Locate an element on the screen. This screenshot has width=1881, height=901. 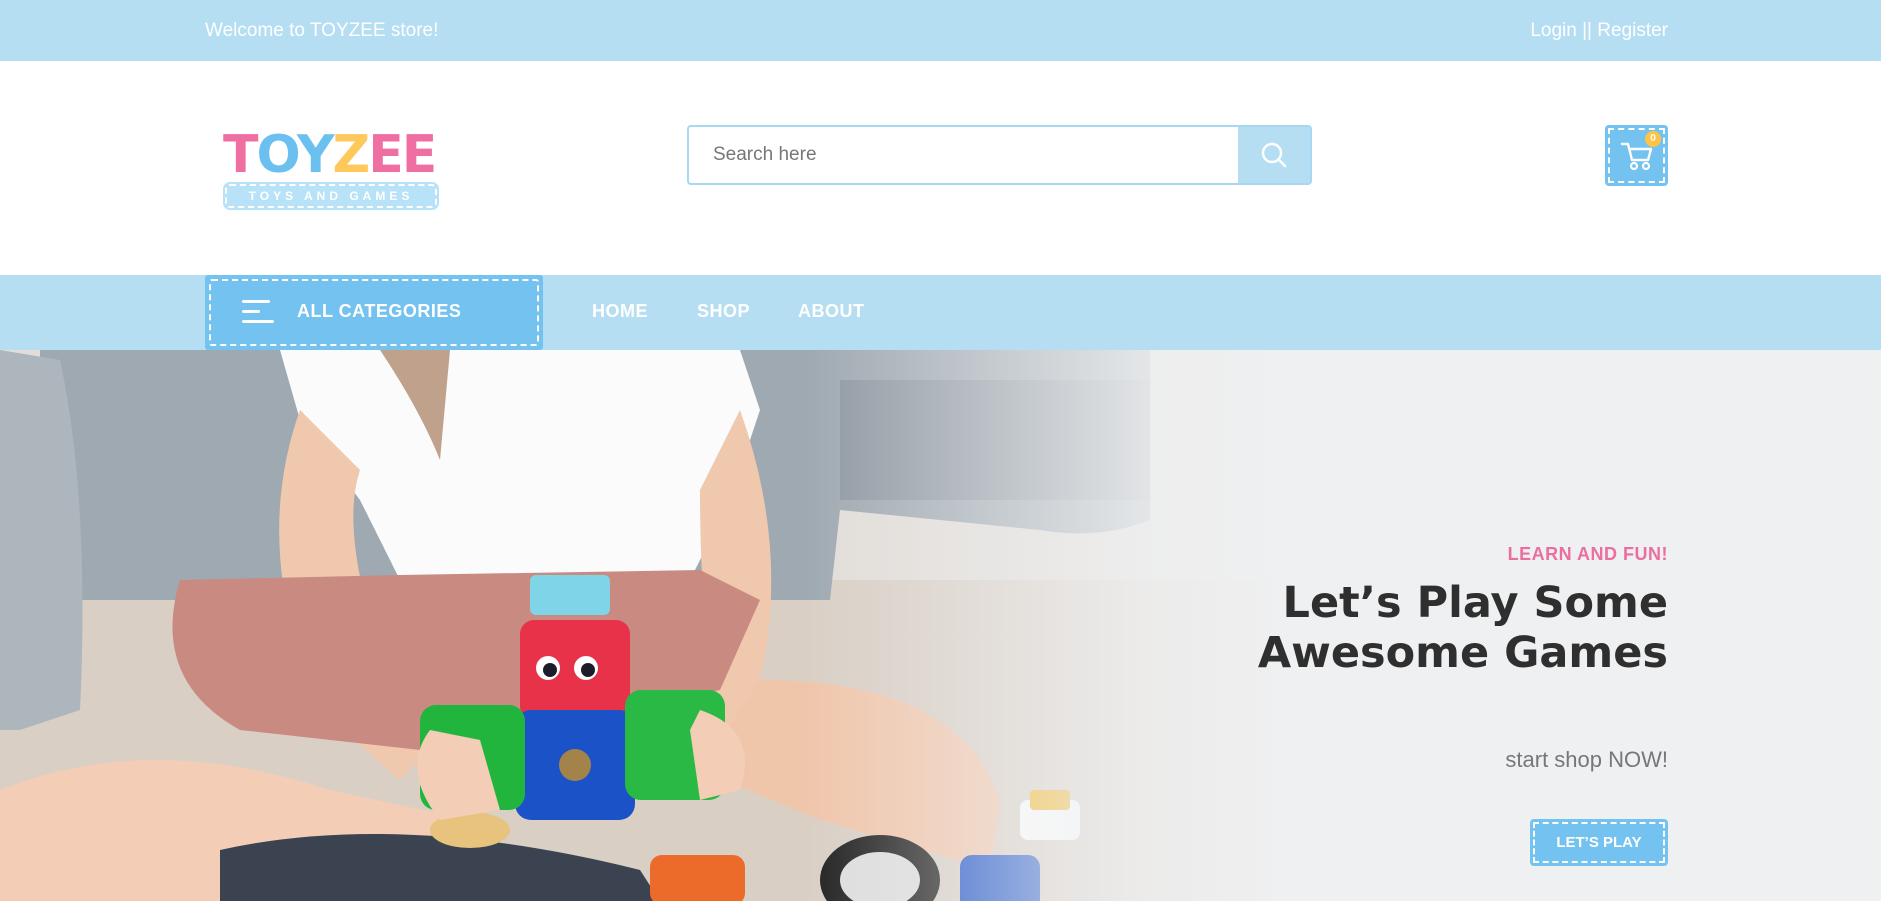
search-input is located at coordinates (963, 155).